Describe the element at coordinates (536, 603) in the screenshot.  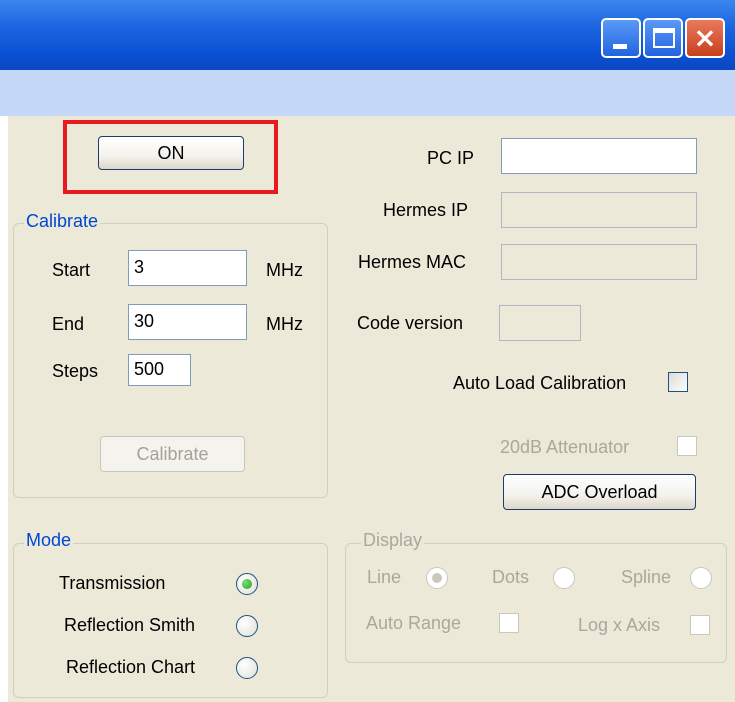
I see `display-group` at that location.